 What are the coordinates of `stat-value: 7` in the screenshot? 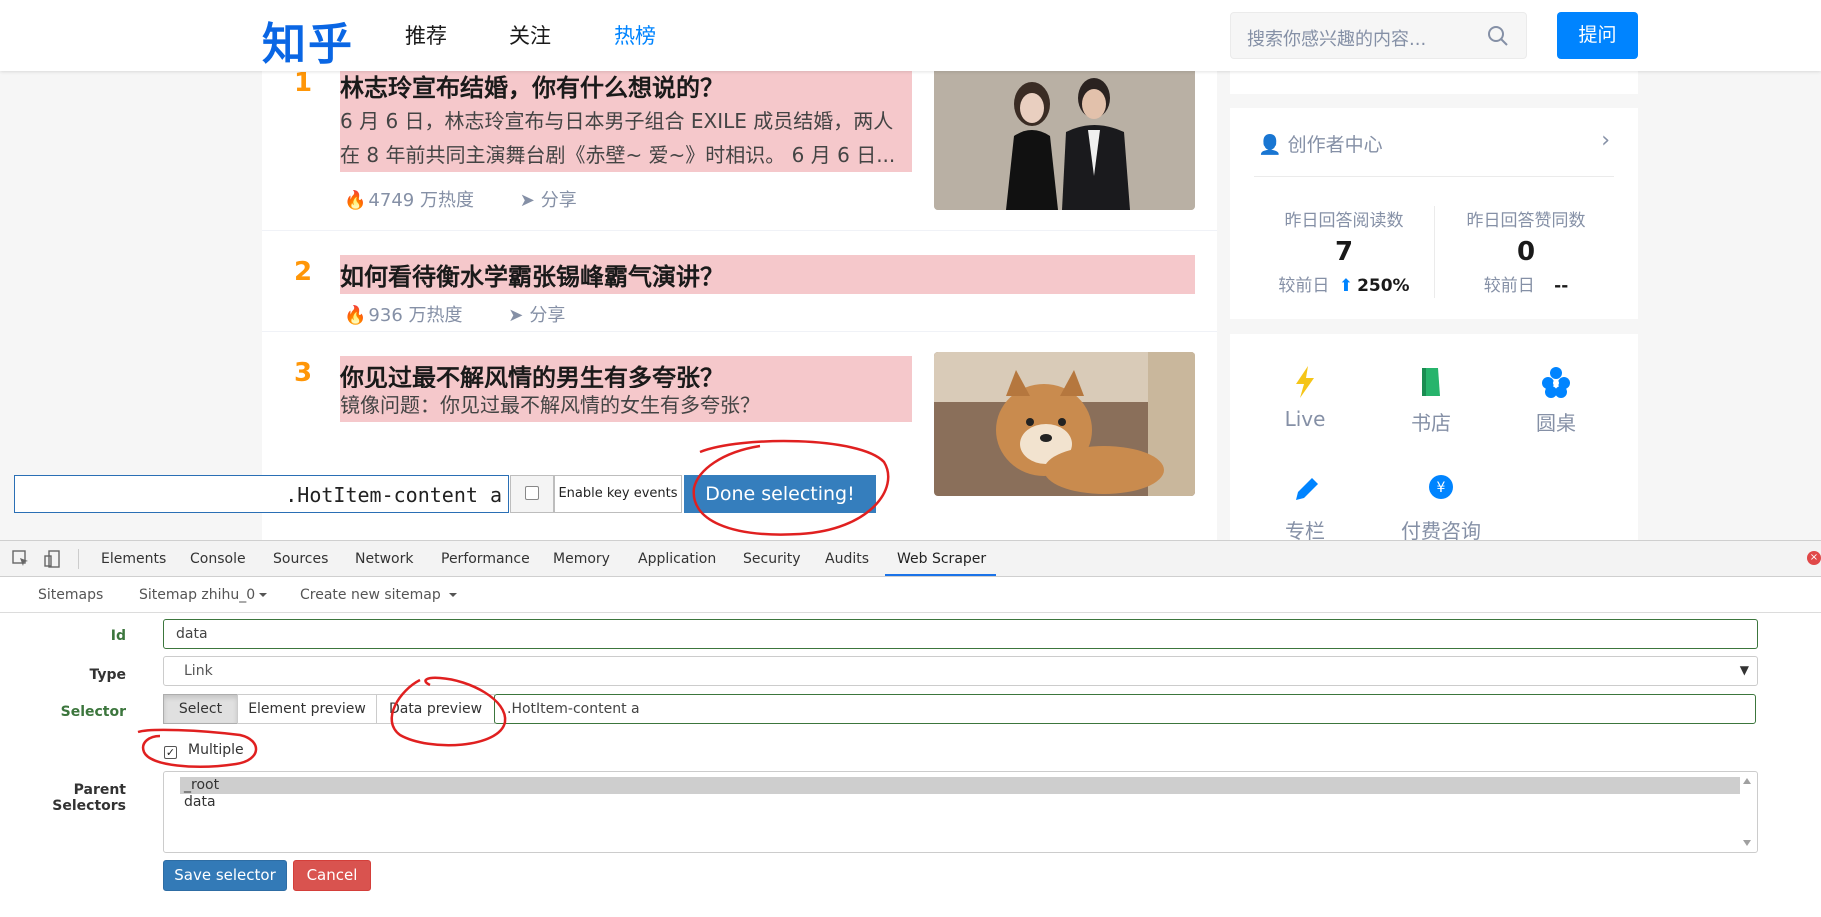 It's located at (1344, 252).